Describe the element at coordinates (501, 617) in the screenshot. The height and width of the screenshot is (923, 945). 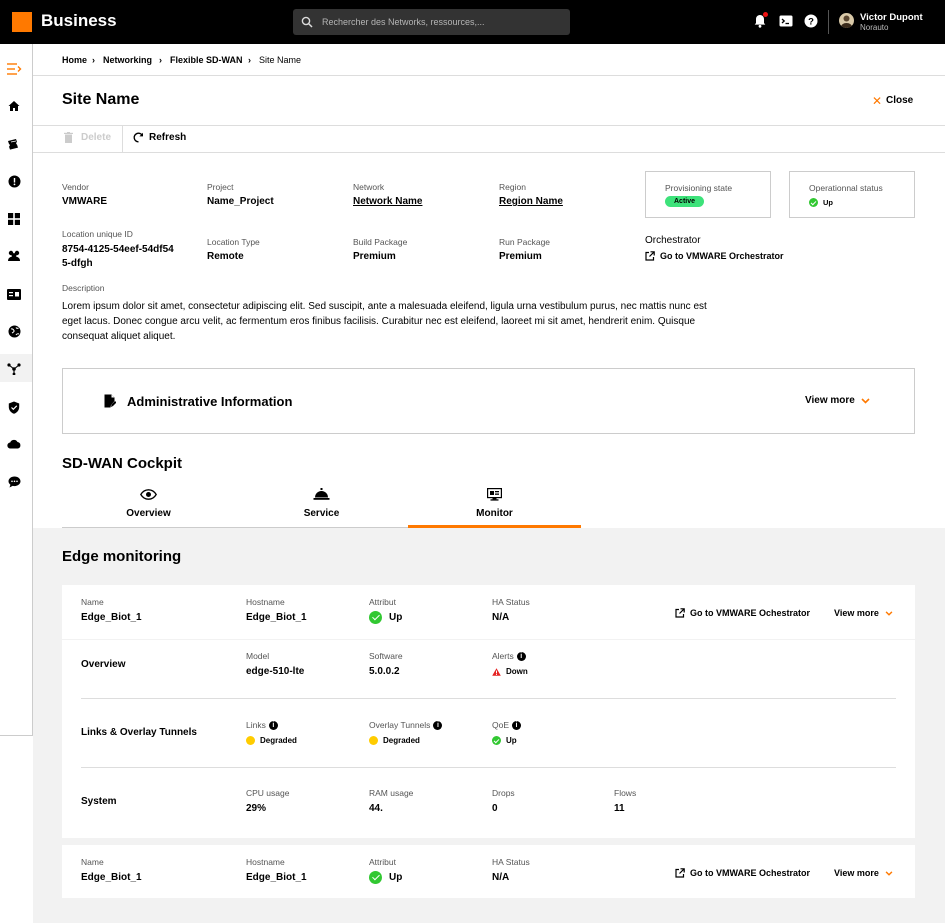
I see `edge-ha-status-value: N/A` at that location.